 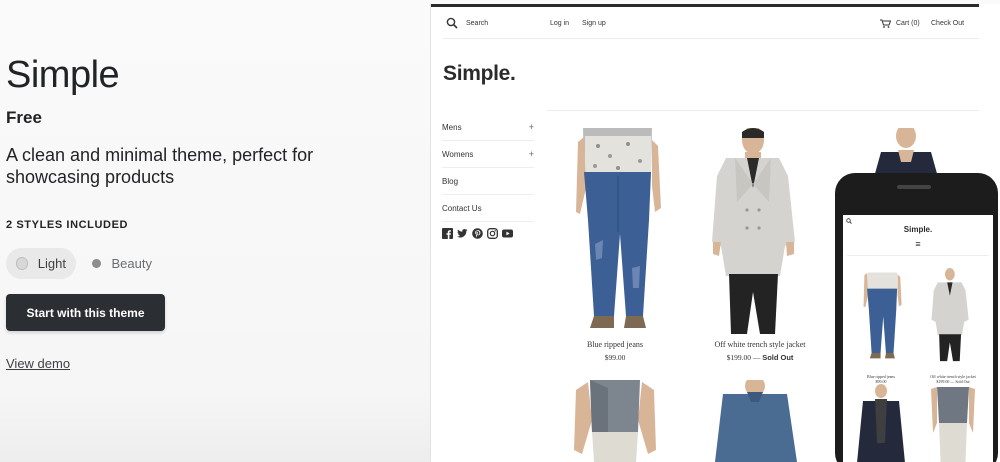 I want to click on light-swatch-icon, so click(x=22, y=263).